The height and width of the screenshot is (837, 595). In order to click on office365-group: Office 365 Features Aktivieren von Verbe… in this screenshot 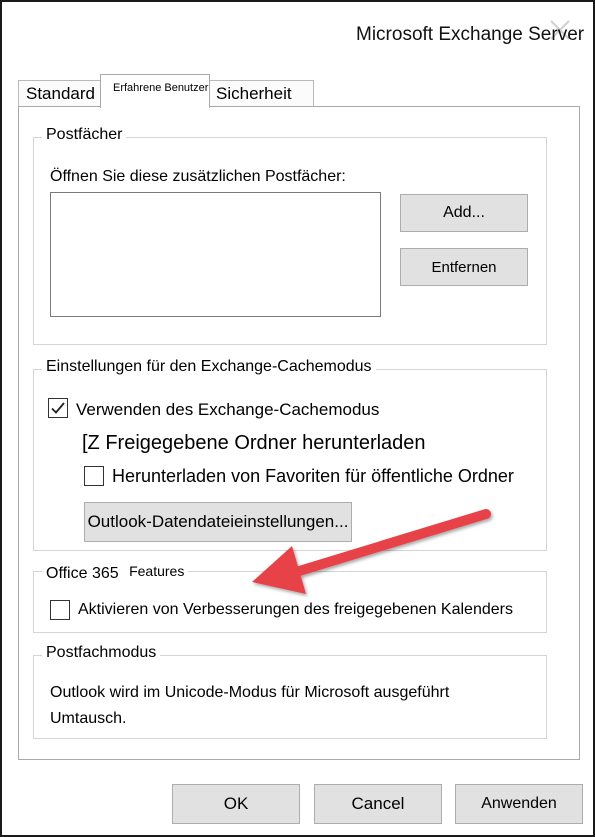, I will do `click(290, 598)`.